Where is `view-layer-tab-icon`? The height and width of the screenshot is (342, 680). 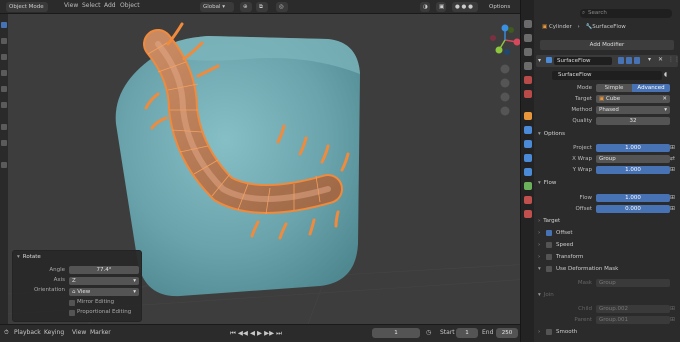
view-layer-tab-icon is located at coordinates (528, 66).